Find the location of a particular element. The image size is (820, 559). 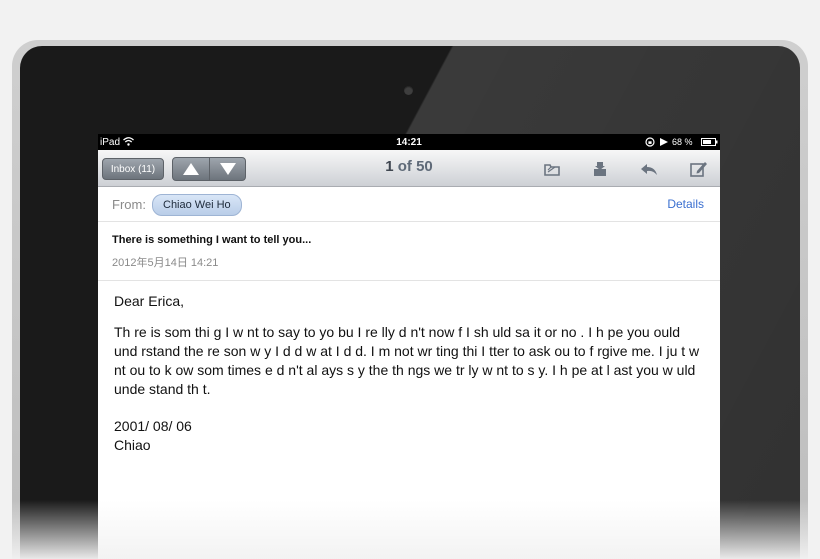

reflection-fade is located at coordinates (410, 529).